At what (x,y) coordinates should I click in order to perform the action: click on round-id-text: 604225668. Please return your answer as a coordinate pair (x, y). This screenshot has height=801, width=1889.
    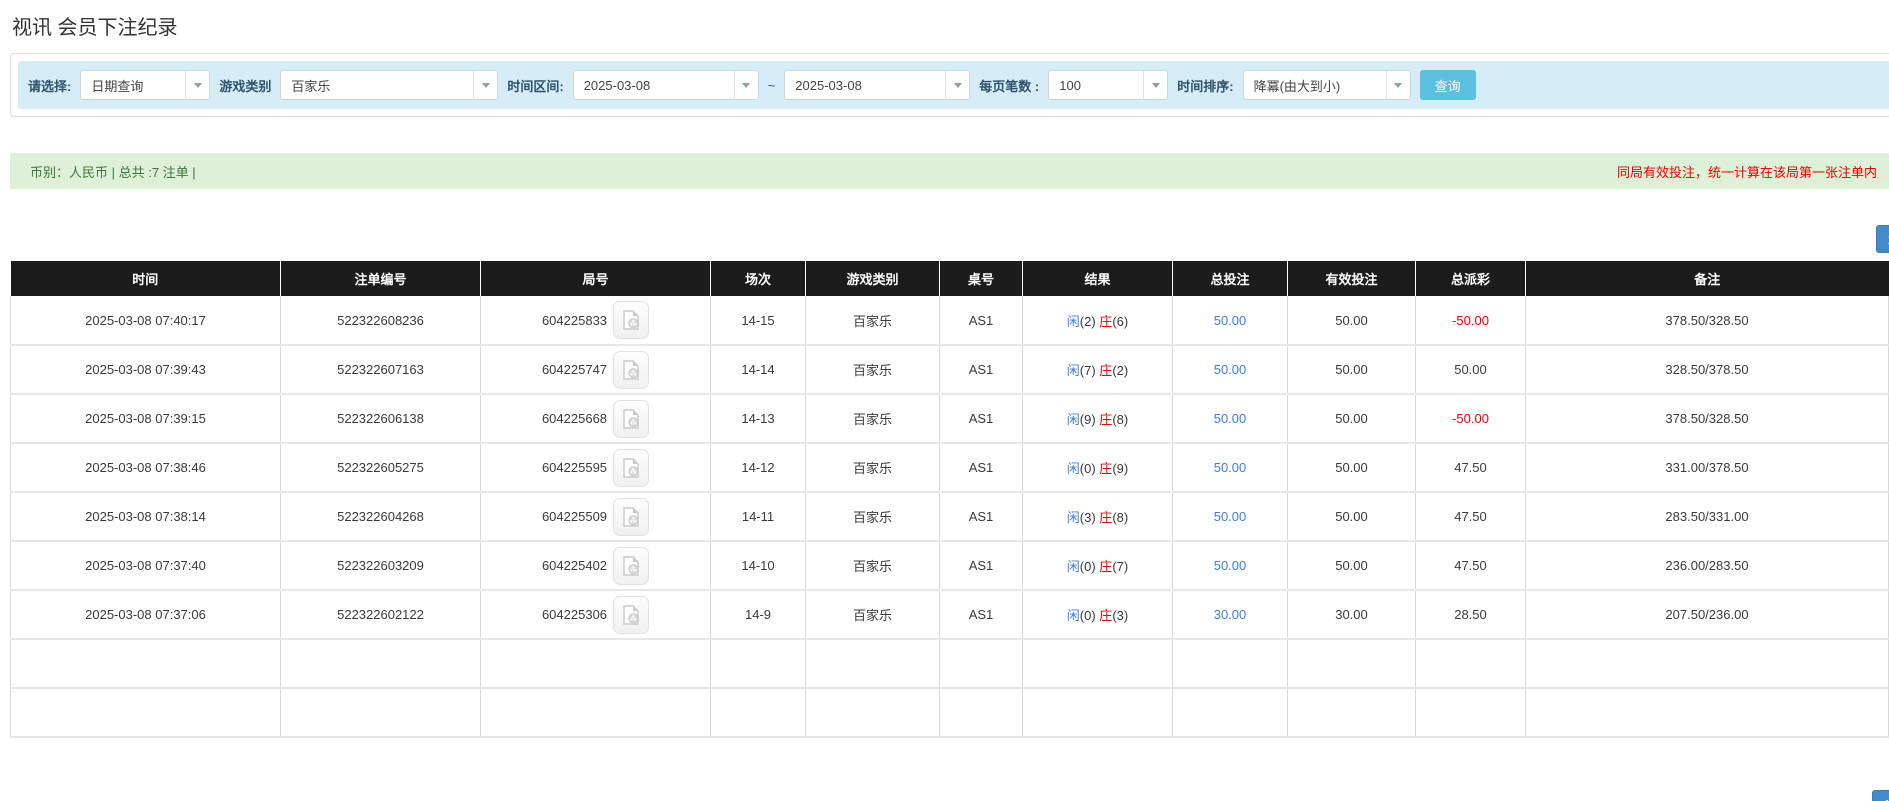
    Looking at the image, I should click on (574, 418).